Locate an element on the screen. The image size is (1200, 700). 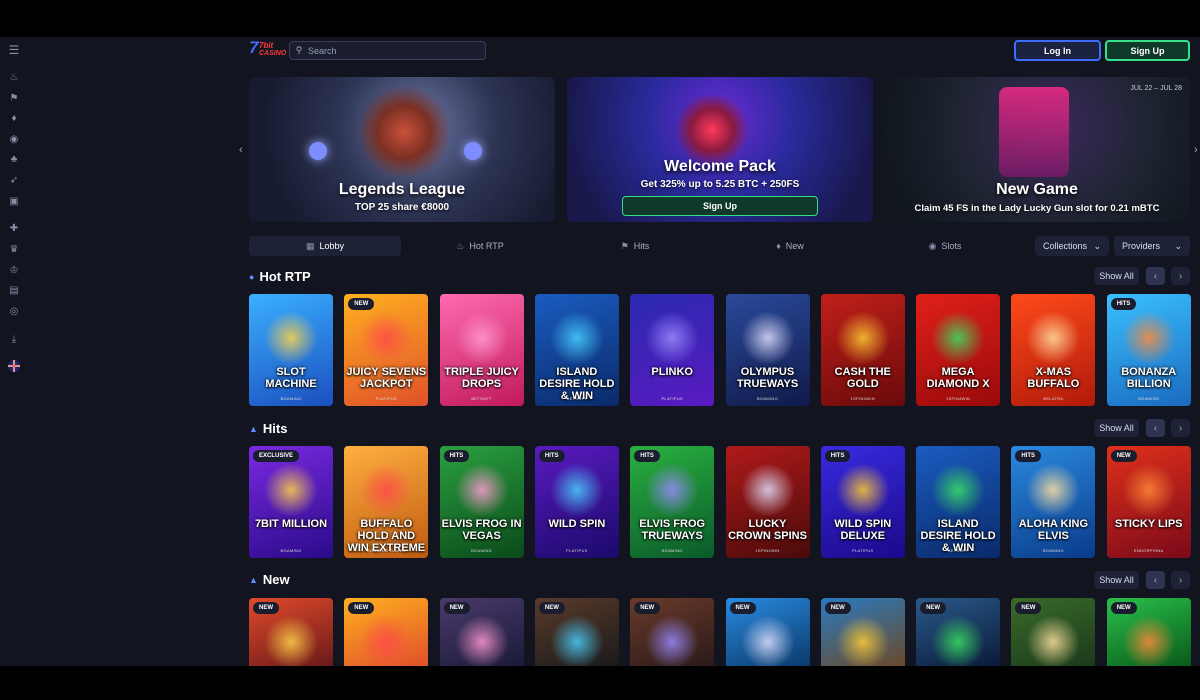
game-card: HITS WILD SPIN DELUXE PLATIPUS is located at coordinates (862, 502).